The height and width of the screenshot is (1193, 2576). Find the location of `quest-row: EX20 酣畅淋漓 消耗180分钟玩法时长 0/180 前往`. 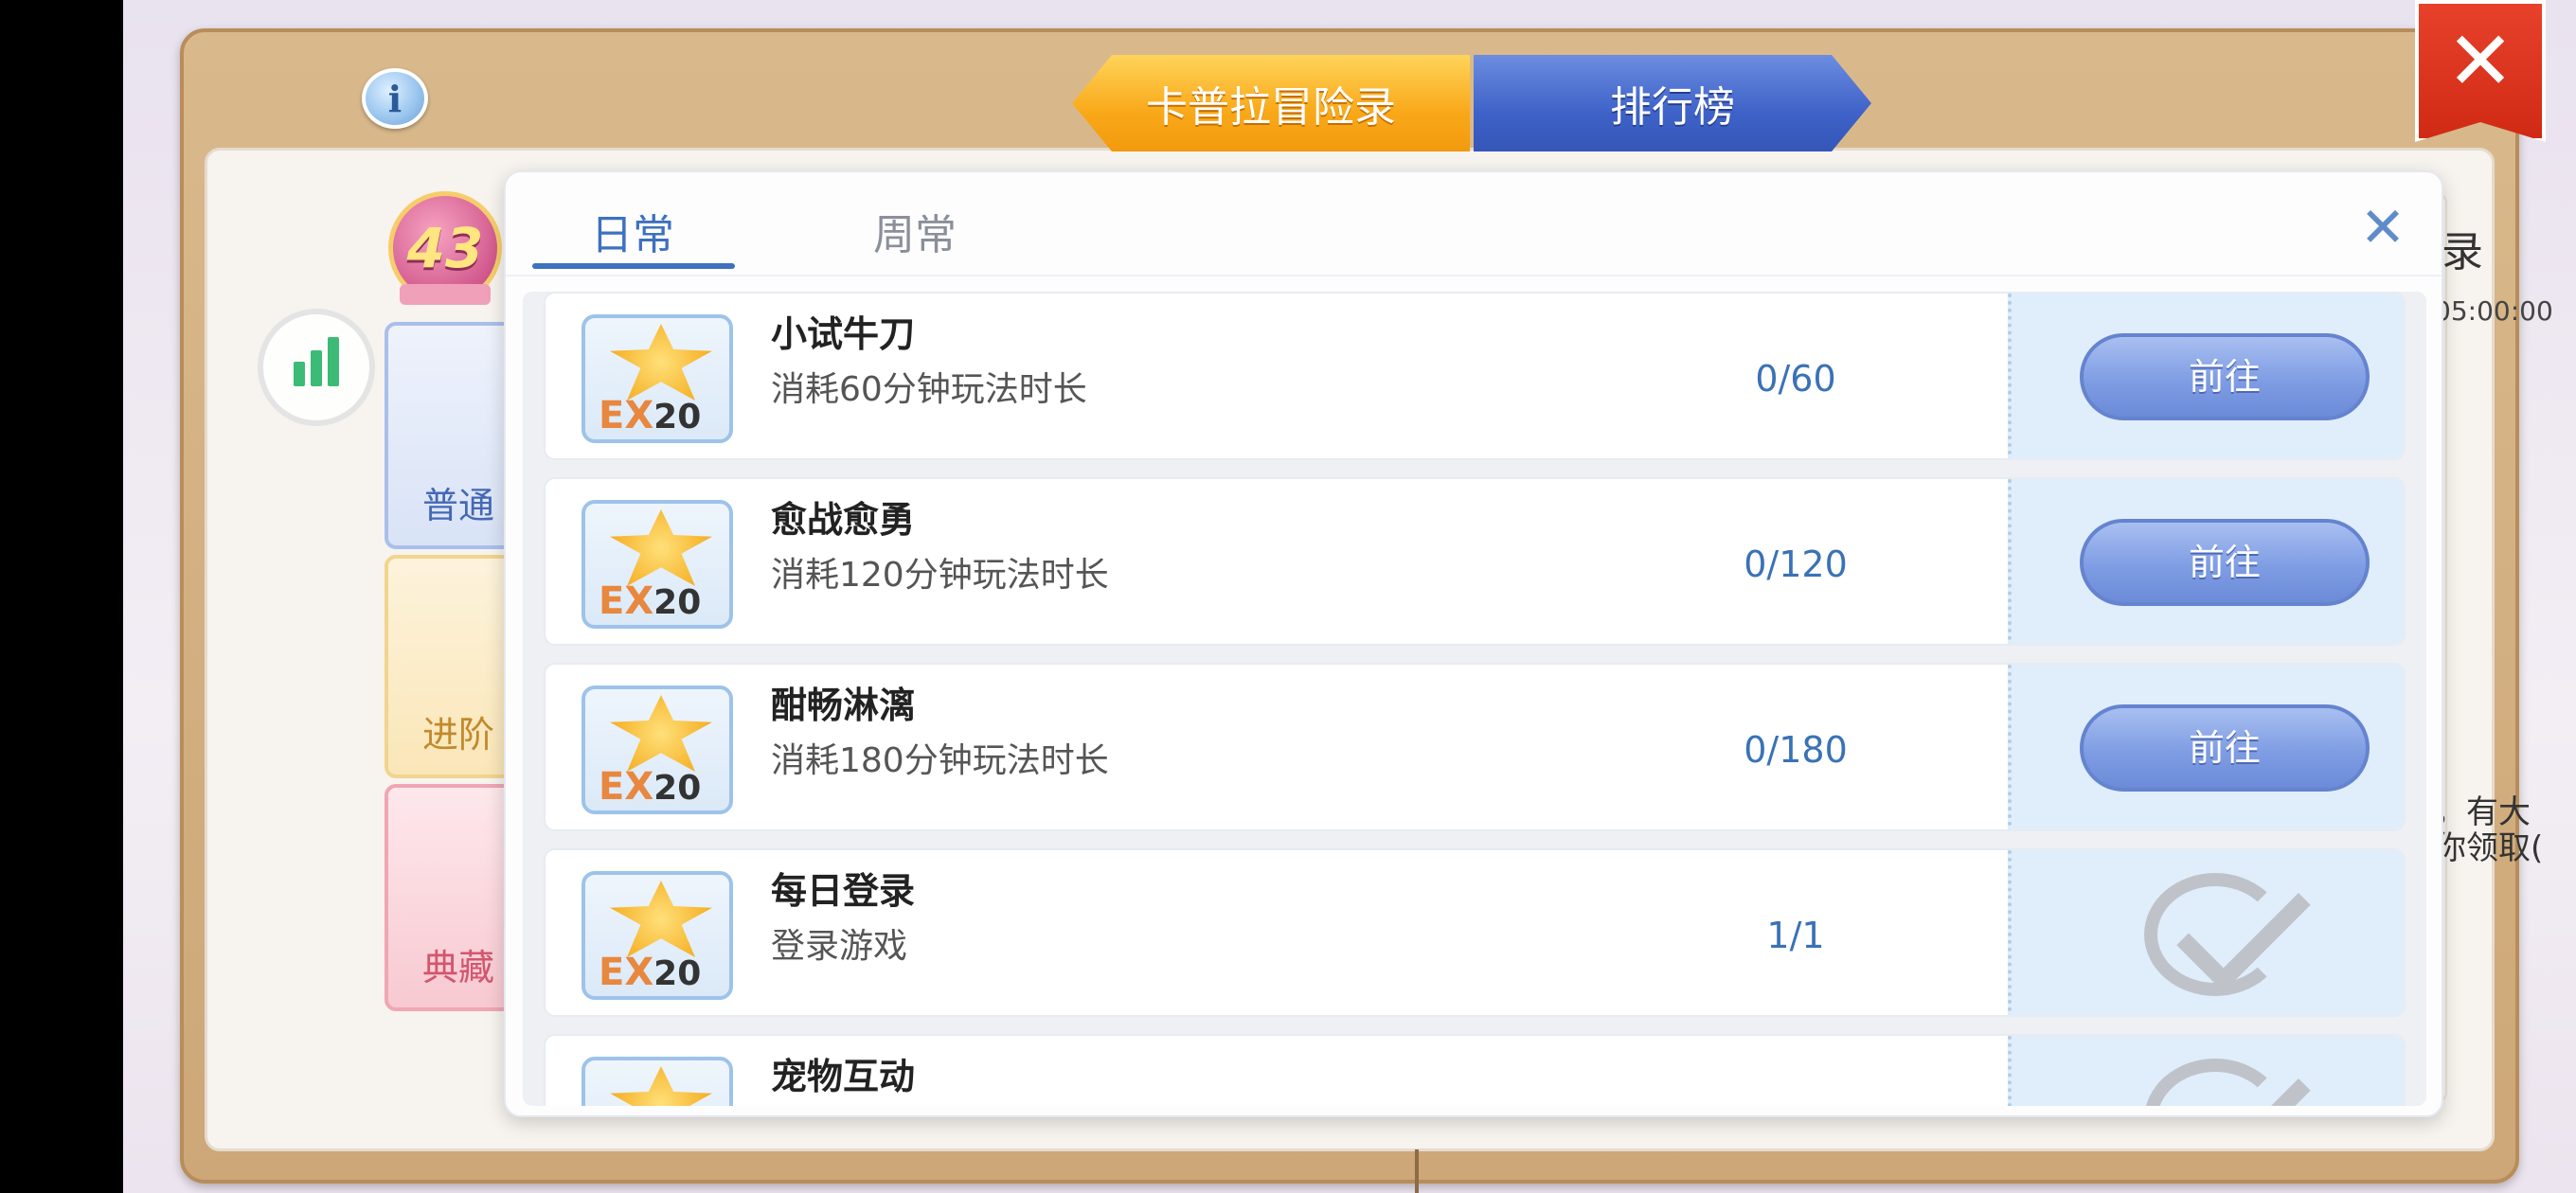

quest-row: EX20 酣畅淋漓 消耗180分钟玩法时长 0/180 前往 is located at coordinates (1475, 747).